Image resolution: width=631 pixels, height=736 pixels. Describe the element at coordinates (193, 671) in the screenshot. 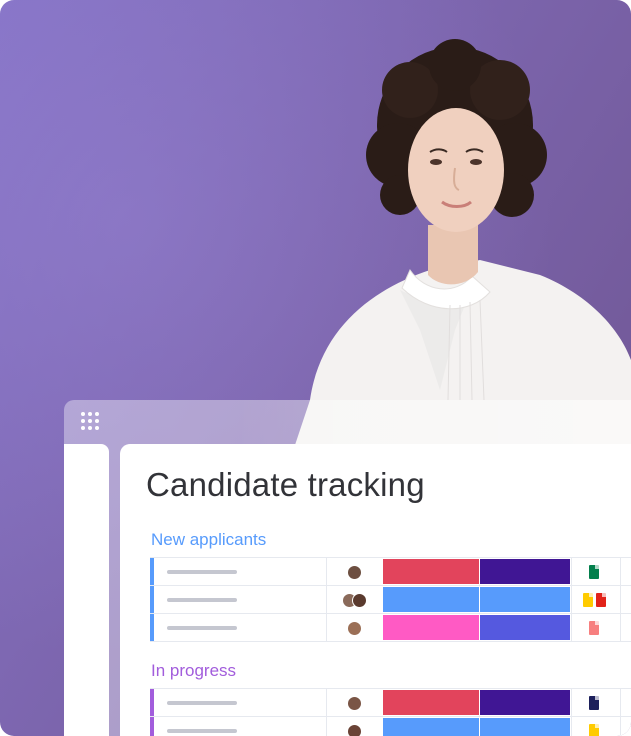

I see `group-title-in-progress: In progress` at that location.